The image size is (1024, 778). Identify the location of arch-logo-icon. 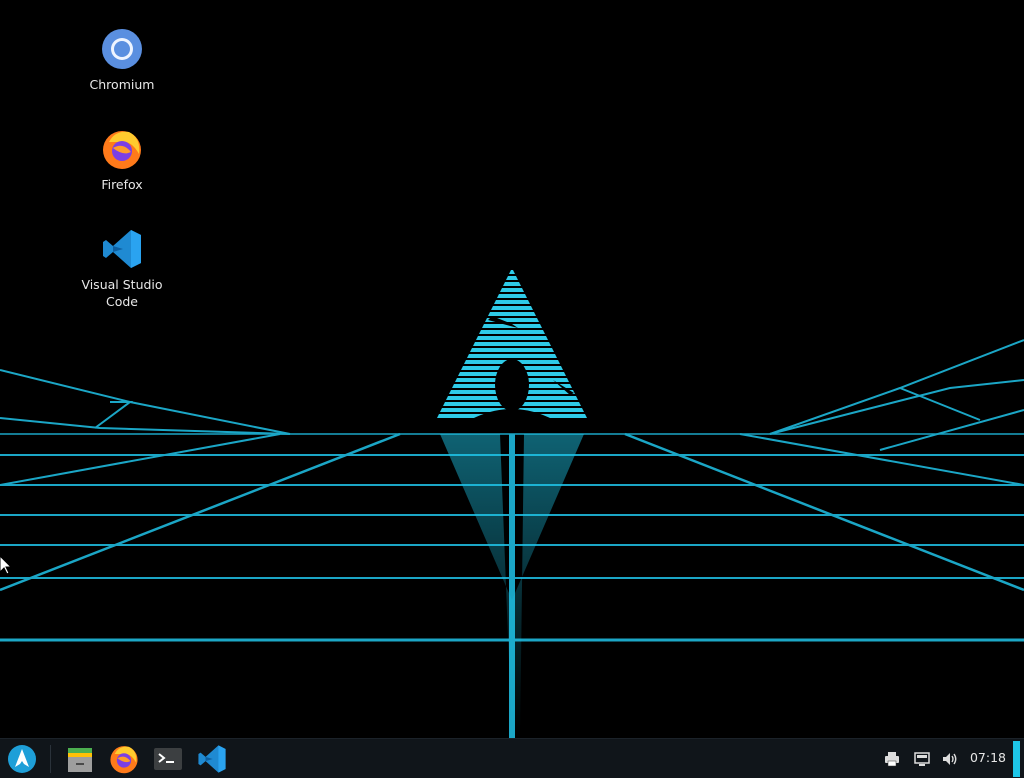
(22, 759).